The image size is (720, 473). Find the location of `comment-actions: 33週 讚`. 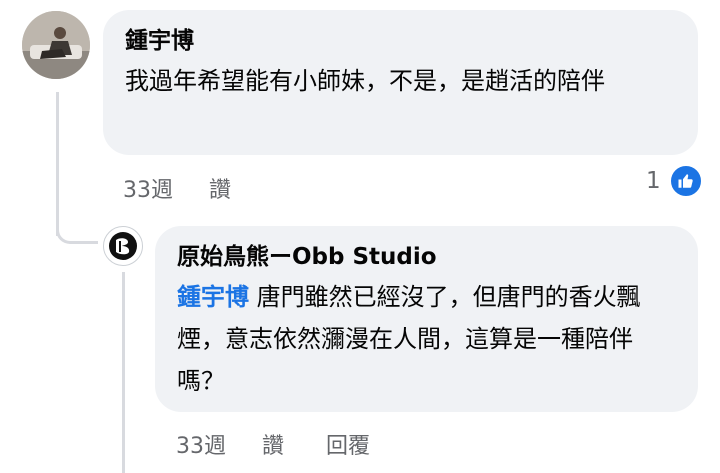

comment-actions: 33週 讚 is located at coordinates (177, 188).